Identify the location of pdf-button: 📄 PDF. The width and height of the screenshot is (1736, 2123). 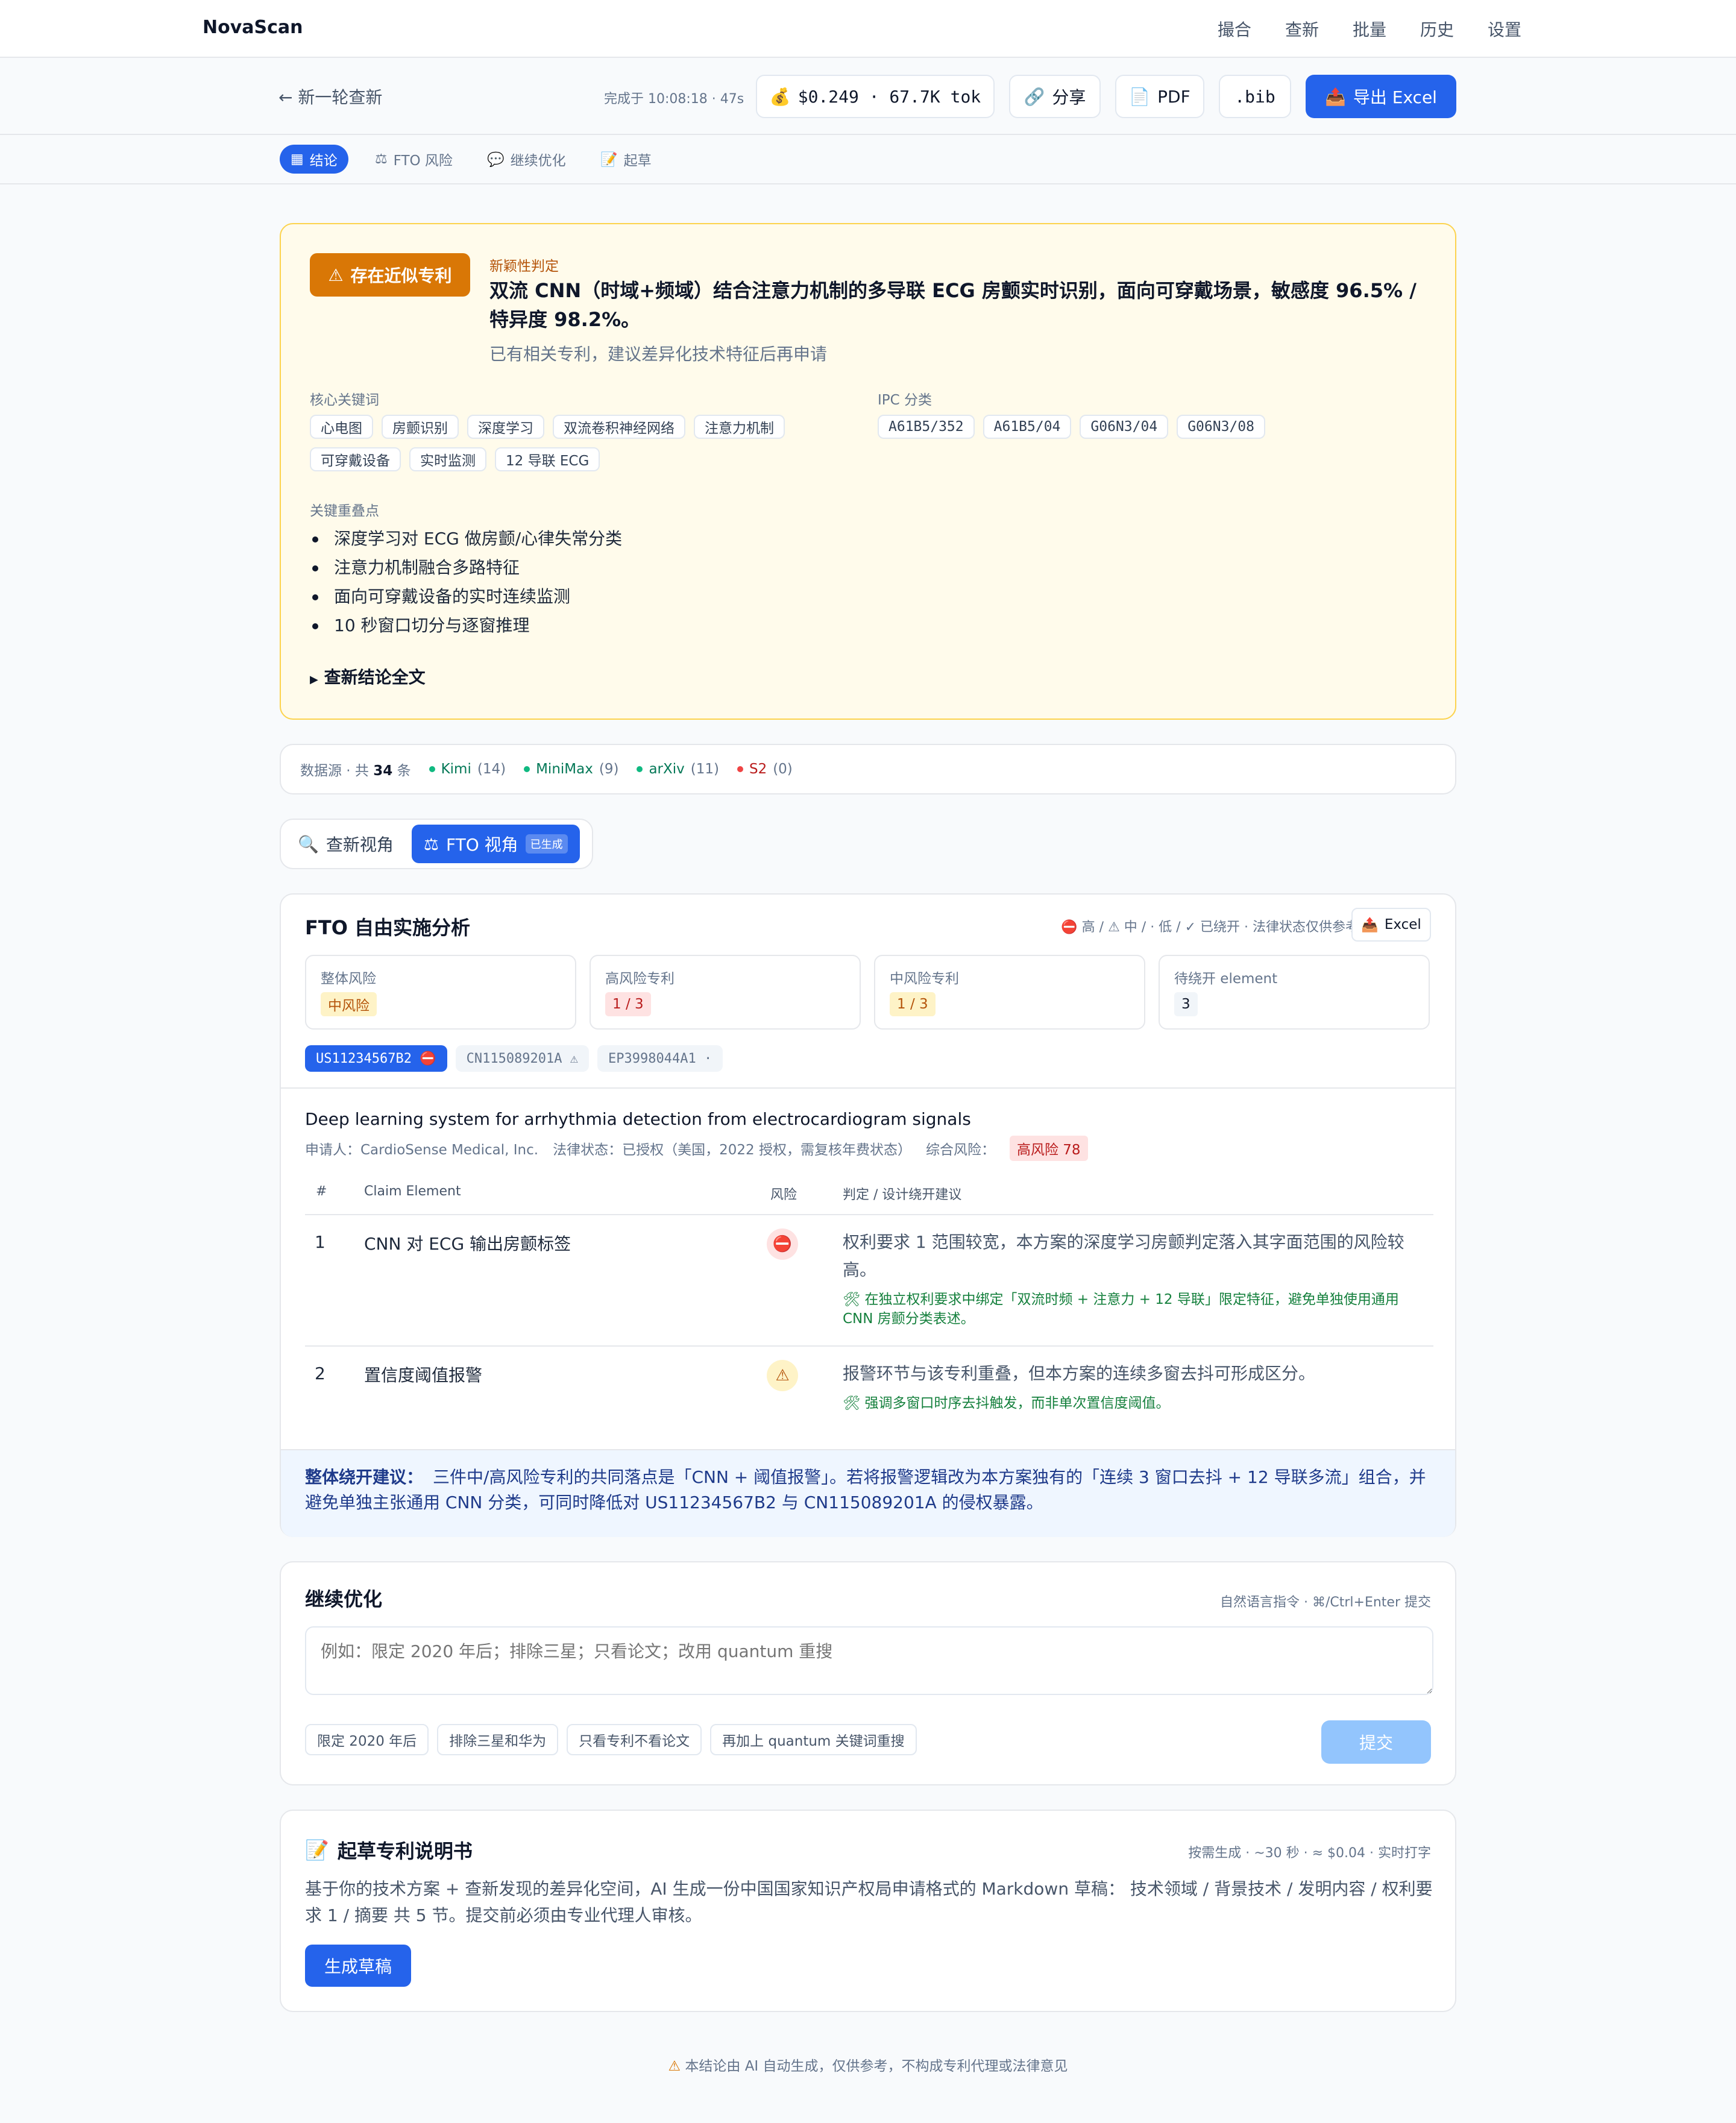
(1159, 96).